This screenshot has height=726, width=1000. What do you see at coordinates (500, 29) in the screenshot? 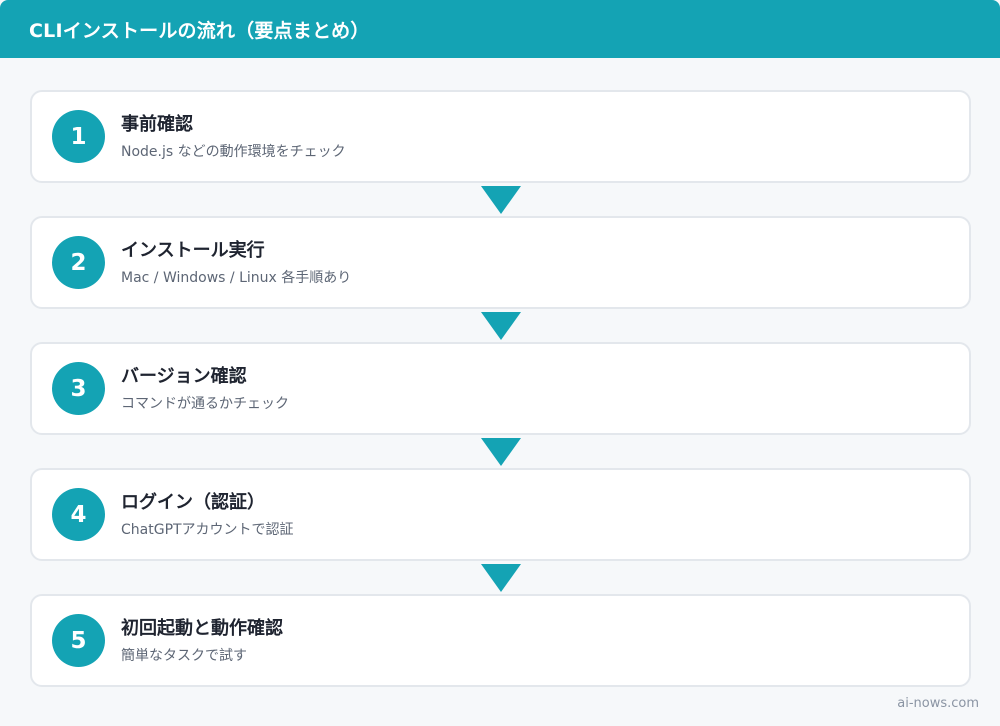
I see `header-bar: CLIインストールの流れ（要点まとめ）` at bounding box center [500, 29].